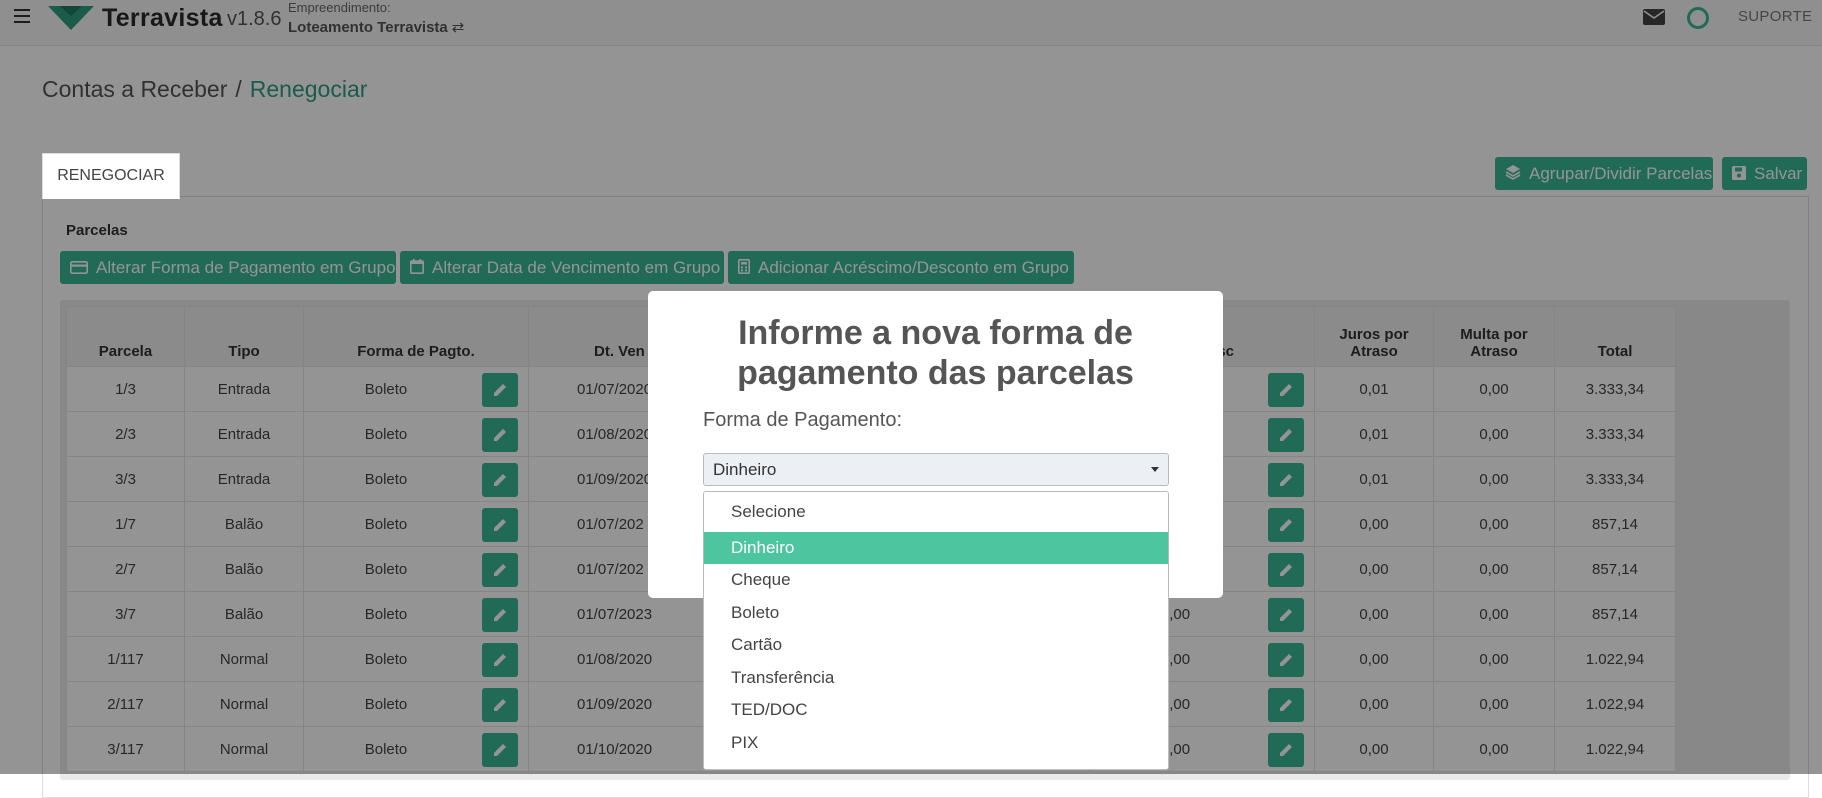 The image size is (1822, 798). Describe the element at coordinates (802, 420) in the screenshot. I see `payment-method-label: Forma de Pagamento:` at that location.